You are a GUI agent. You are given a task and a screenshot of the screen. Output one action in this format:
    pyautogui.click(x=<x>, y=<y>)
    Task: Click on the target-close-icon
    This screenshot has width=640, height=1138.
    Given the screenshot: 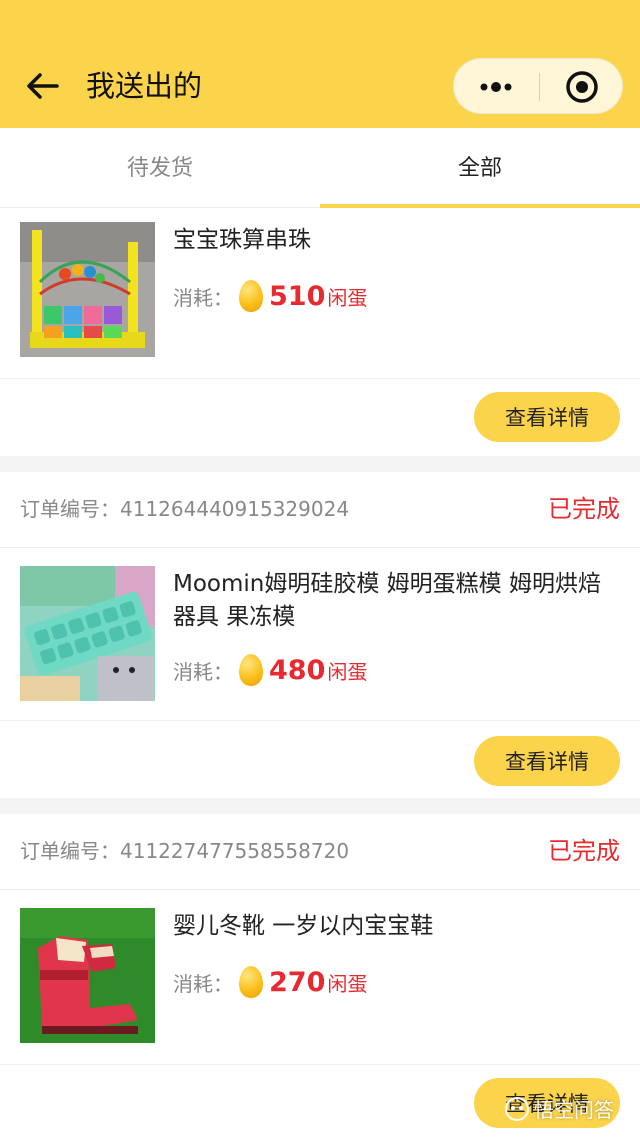 What is the action you would take?
    pyautogui.click(x=582, y=87)
    